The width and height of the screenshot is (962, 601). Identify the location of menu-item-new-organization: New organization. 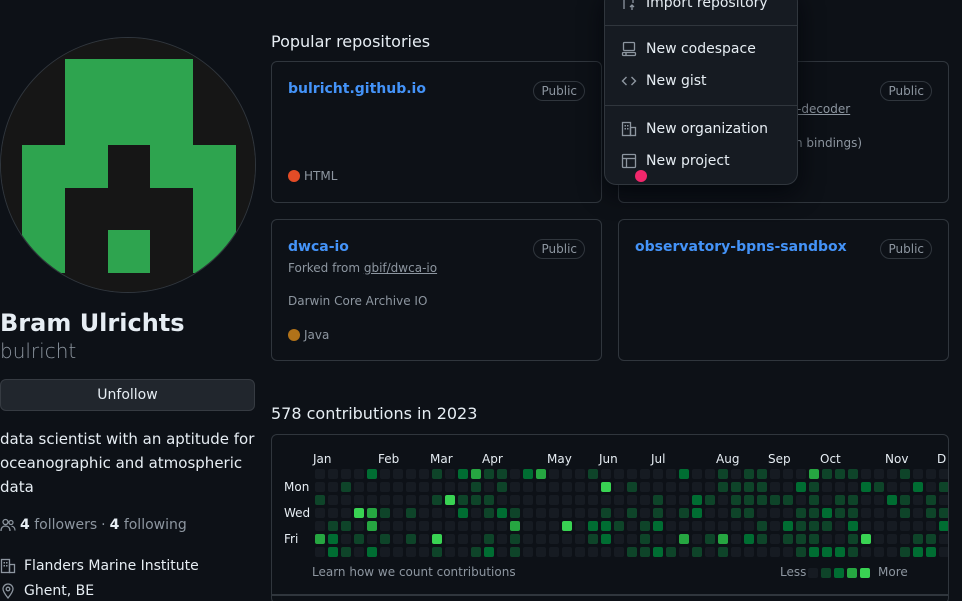
(694, 129).